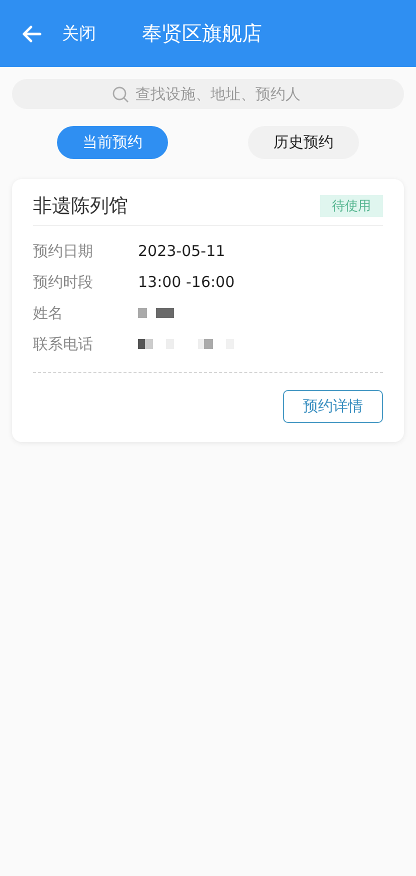  What do you see at coordinates (186, 282) in the screenshot?
I see `field-value: 13:00 -16:00` at bounding box center [186, 282].